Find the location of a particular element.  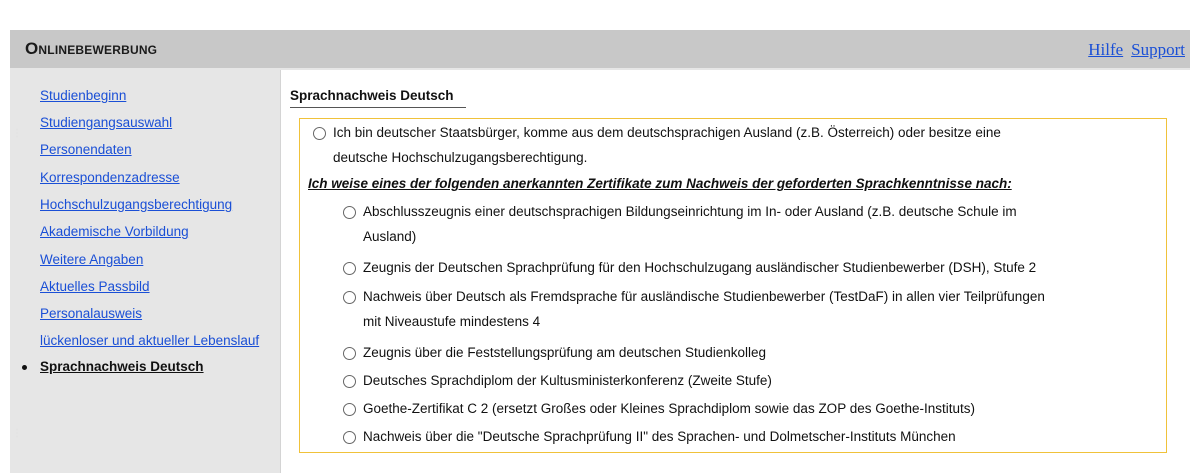

option-label: Ausland) is located at coordinates (390, 236).